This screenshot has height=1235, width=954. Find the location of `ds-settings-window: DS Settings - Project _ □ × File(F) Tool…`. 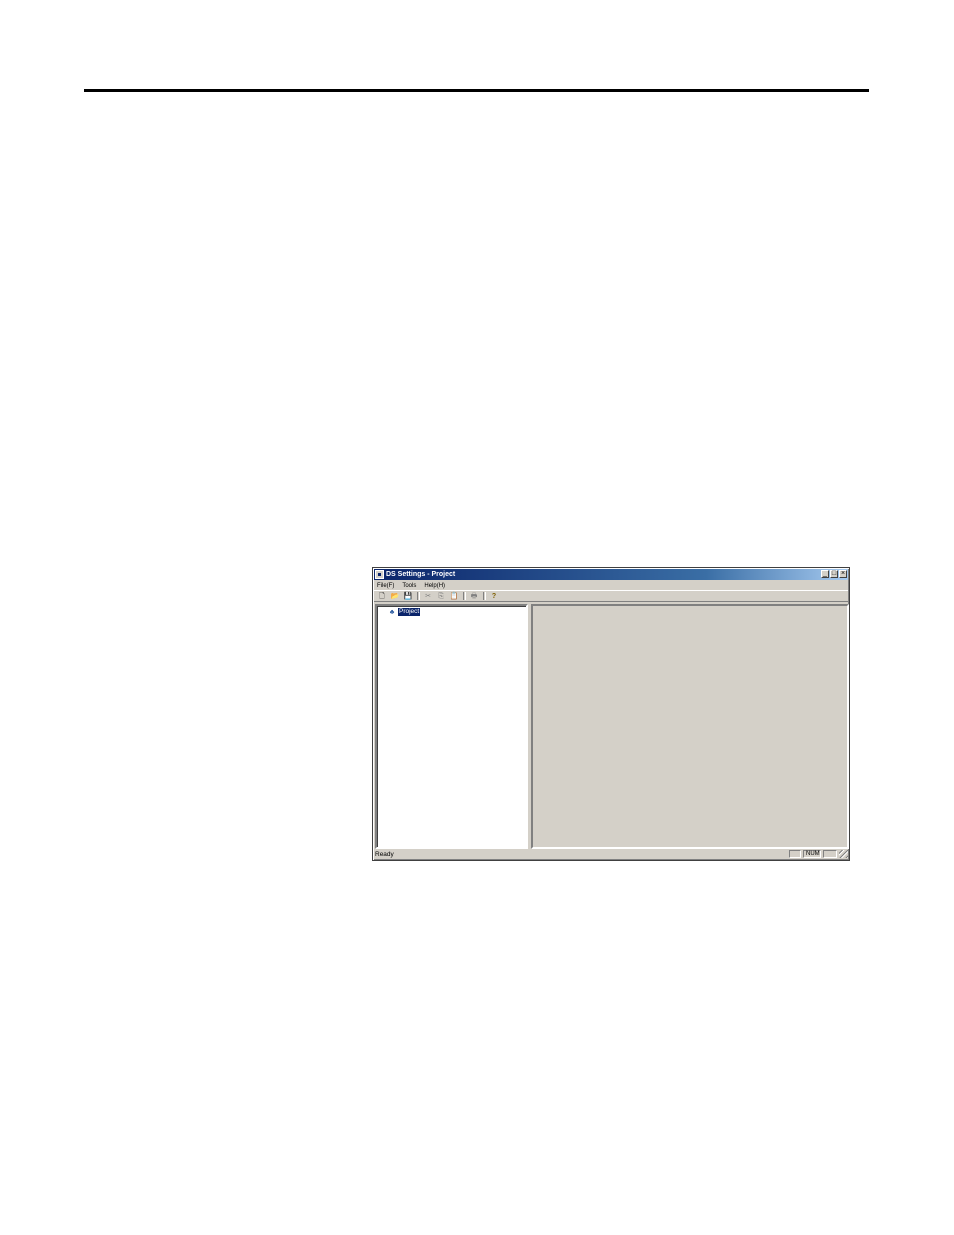

ds-settings-window: DS Settings - Project _ □ × File(F) Tool… is located at coordinates (611, 714).